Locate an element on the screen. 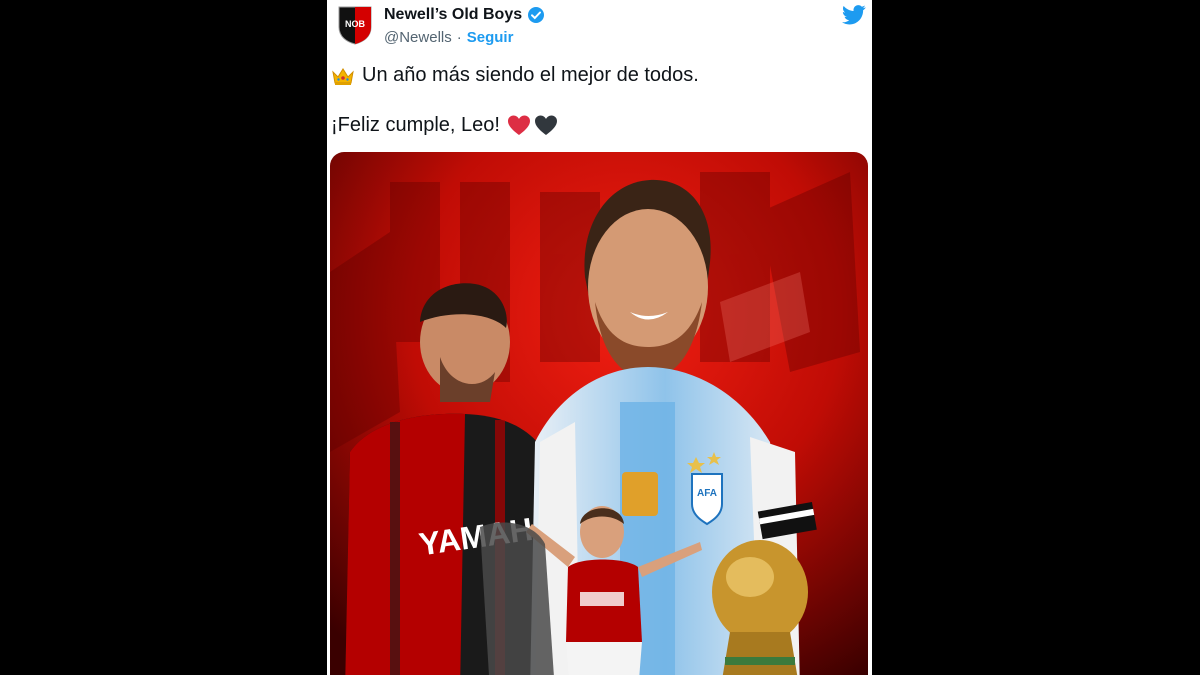 Image resolution: width=1200 pixels, height=675 pixels. account-handle-row: @Newells · Seguir is located at coordinates (448, 37).